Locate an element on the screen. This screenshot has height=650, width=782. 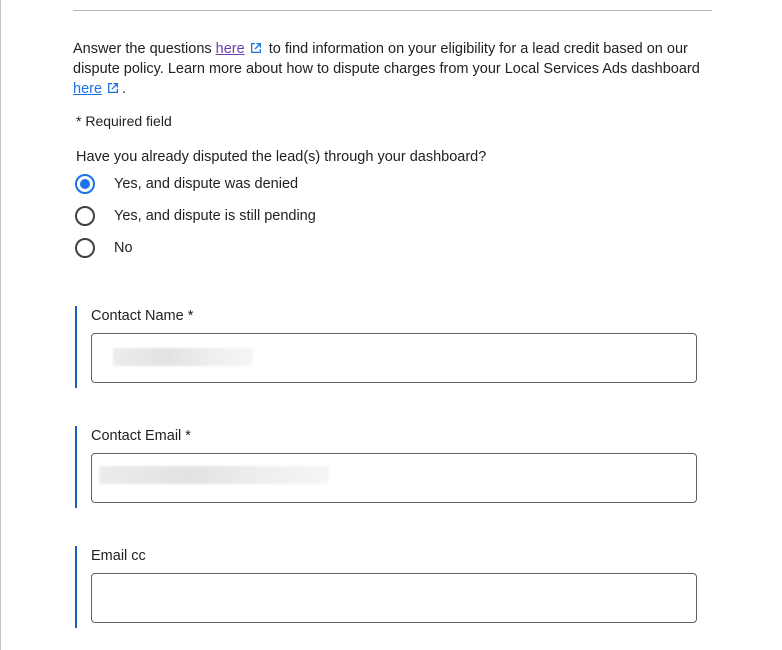
section-divider is located at coordinates (392, 10).